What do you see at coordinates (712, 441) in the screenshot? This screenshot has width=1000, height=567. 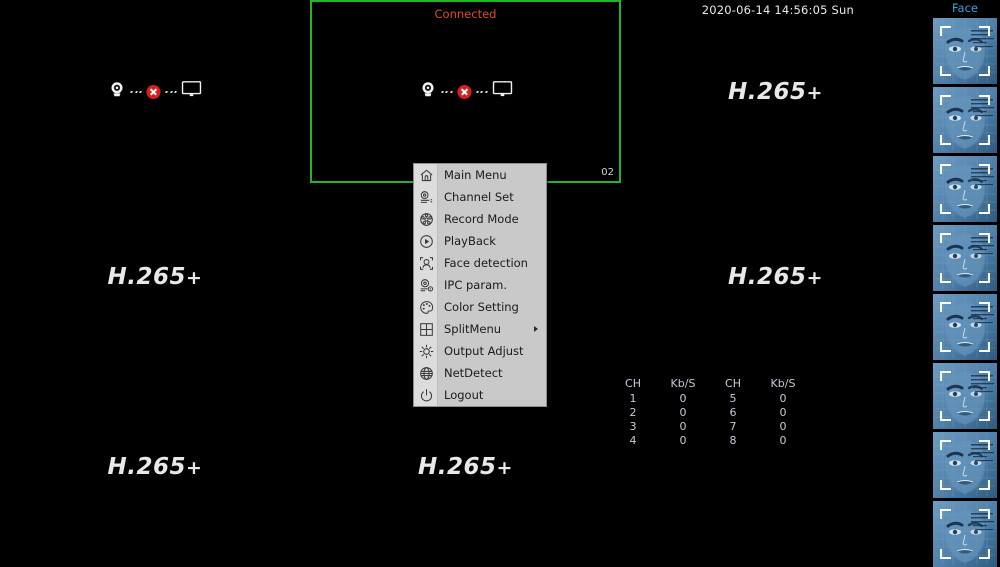 I see `net-stats-row: 4 0 8 0` at bounding box center [712, 441].